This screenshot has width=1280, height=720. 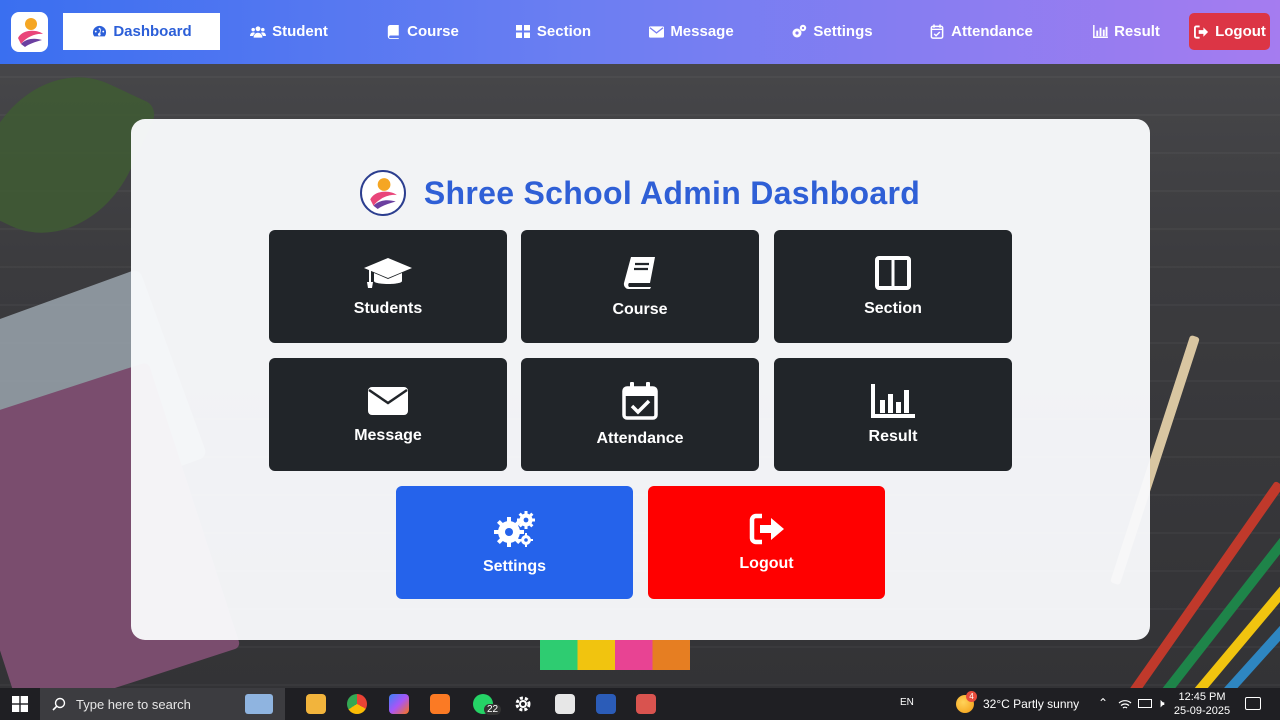 I want to click on filezilla-icon, so click(x=646, y=704).